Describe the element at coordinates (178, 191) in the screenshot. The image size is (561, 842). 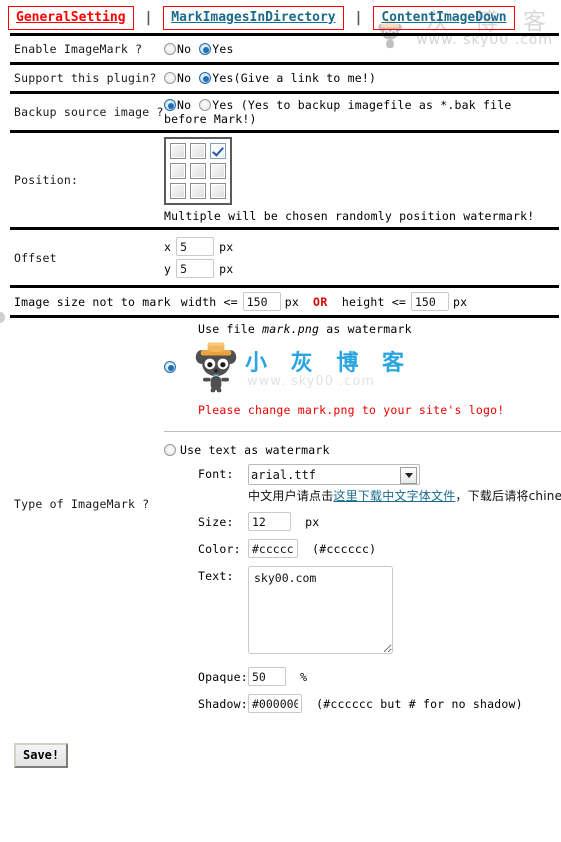
I see `position-cell-bottom-left` at that location.